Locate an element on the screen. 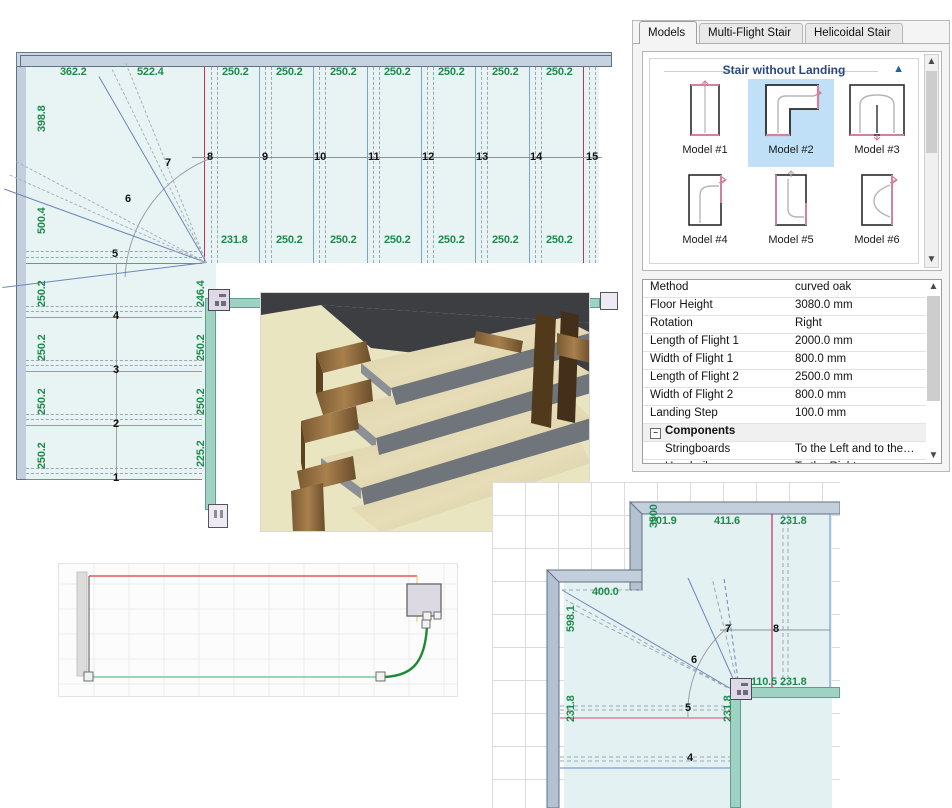 The height and width of the screenshot is (808, 952). property-key: Stringboards is located at coordinates (698, 449).